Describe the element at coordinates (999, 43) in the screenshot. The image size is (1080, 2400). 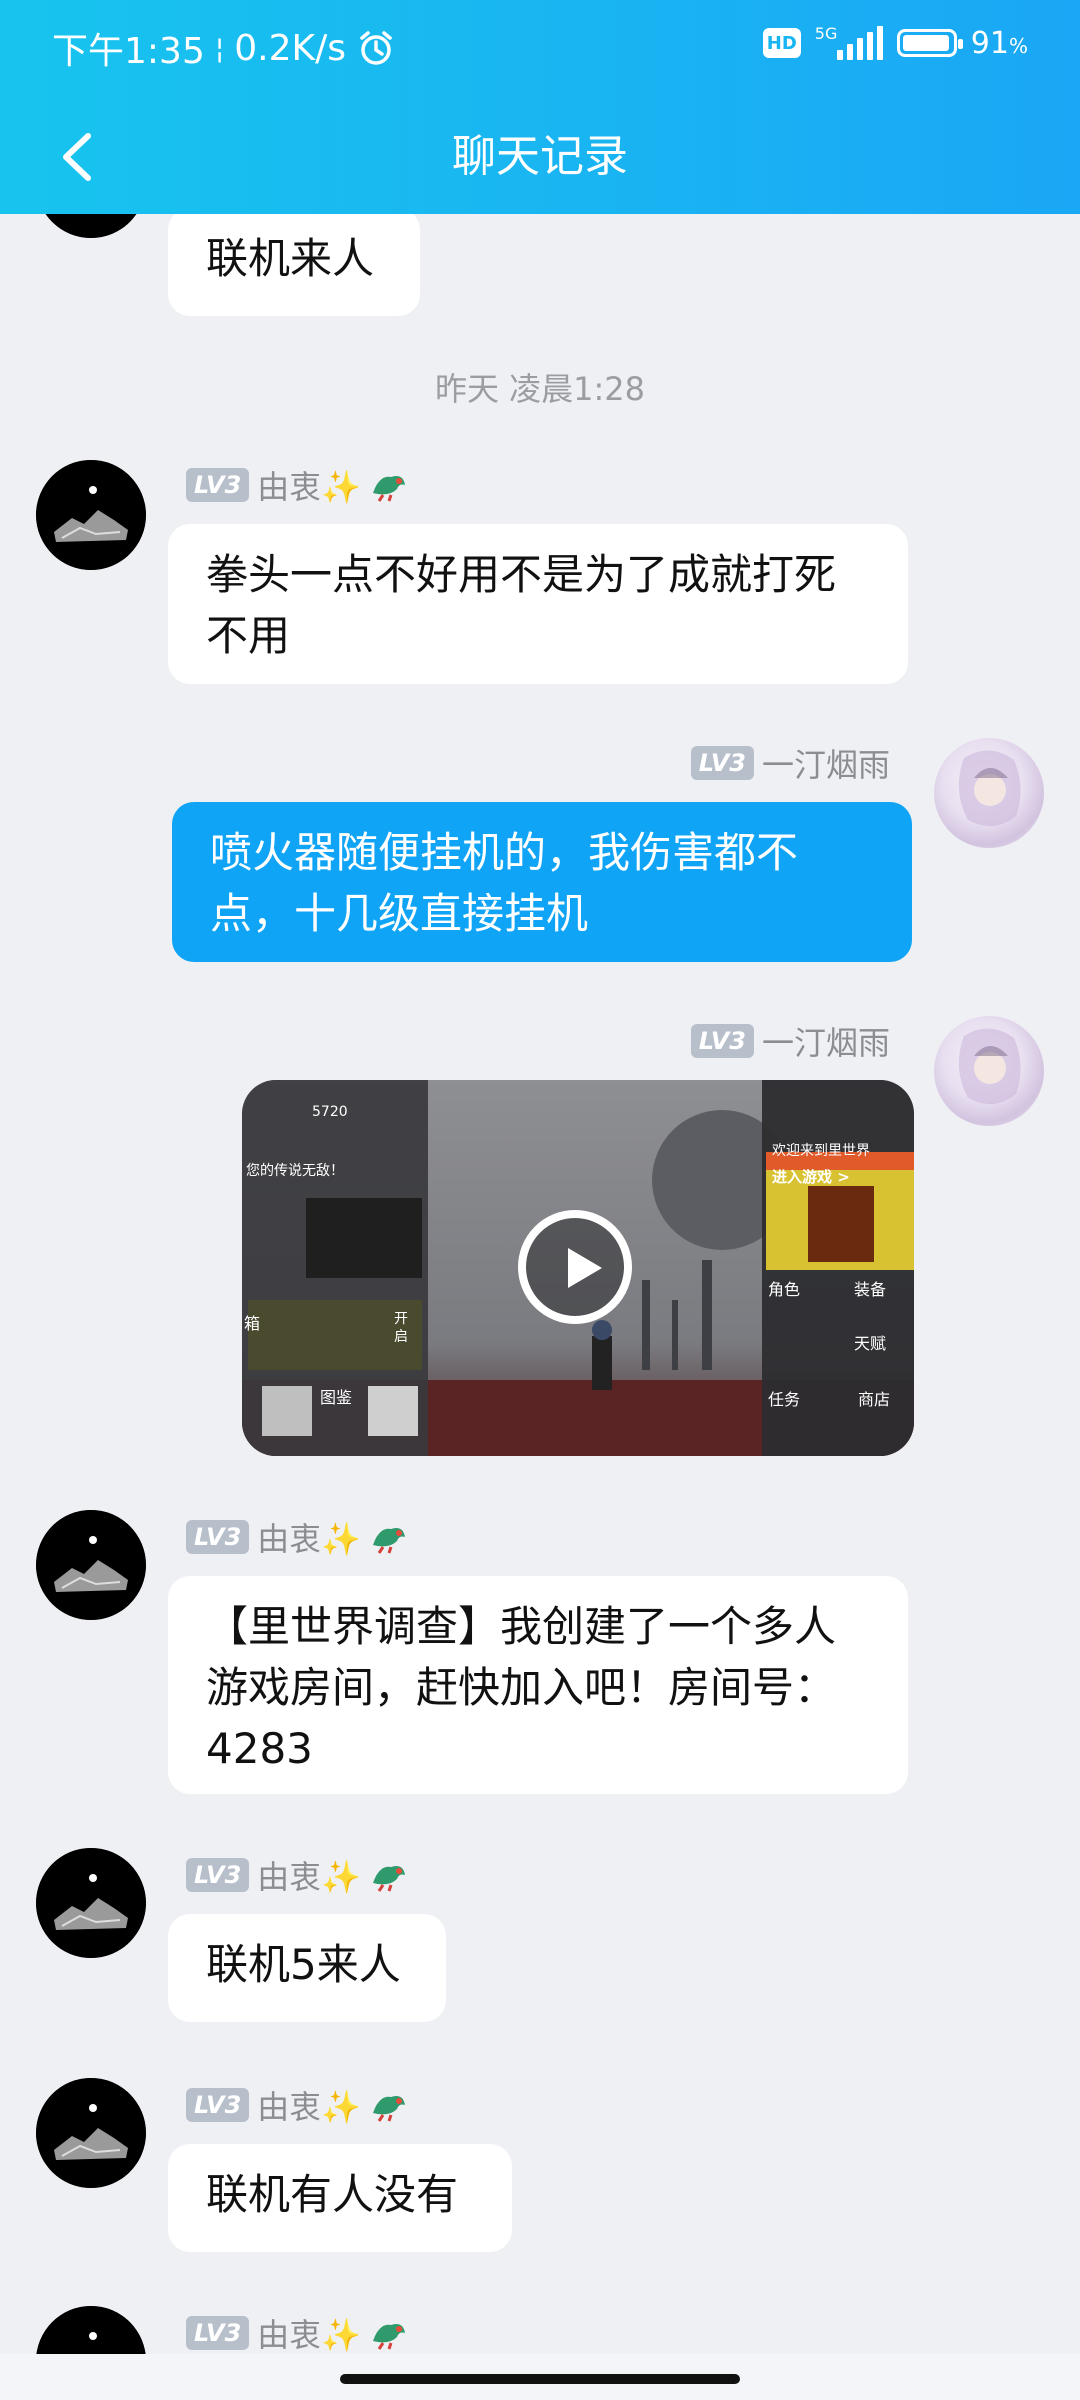
I see `battery-level: 91%` at that location.